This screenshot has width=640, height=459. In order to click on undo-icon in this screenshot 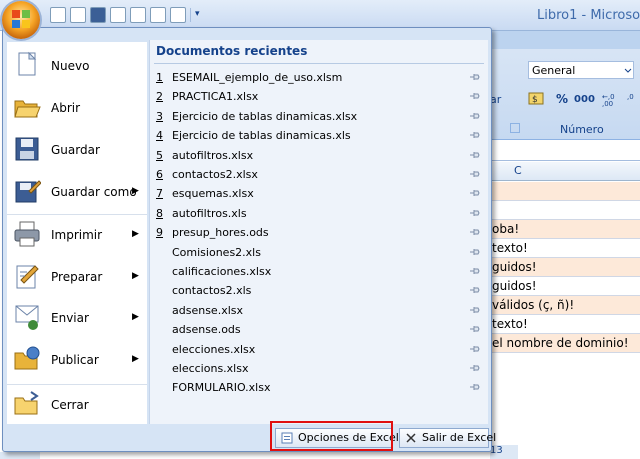, I will do `click(118, 15)`.